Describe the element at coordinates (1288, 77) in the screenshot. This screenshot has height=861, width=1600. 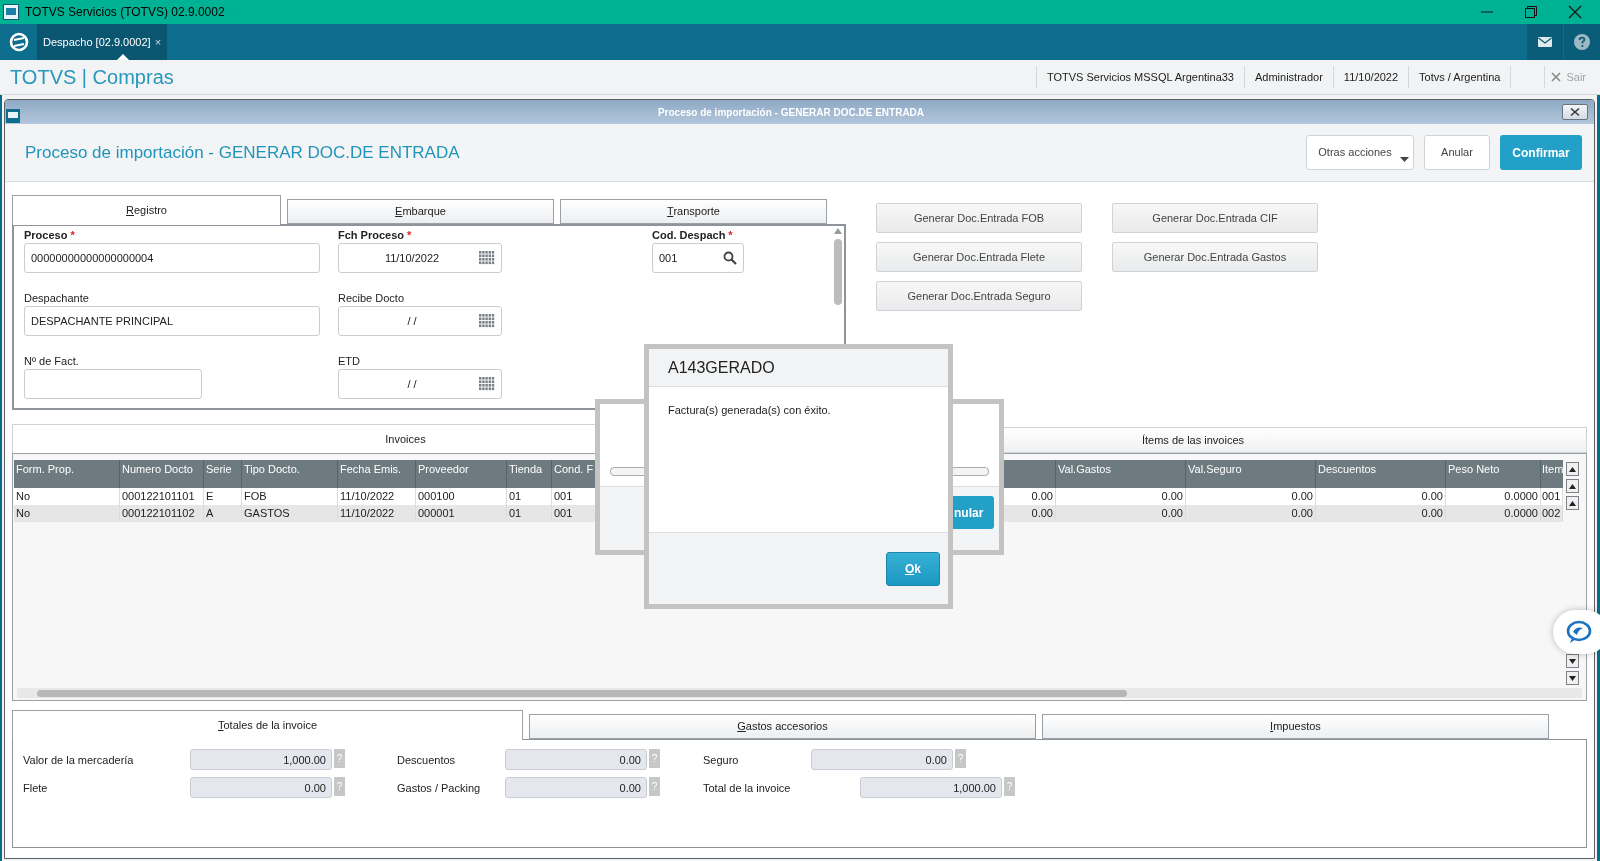
I see `header-info: Administrador` at that location.